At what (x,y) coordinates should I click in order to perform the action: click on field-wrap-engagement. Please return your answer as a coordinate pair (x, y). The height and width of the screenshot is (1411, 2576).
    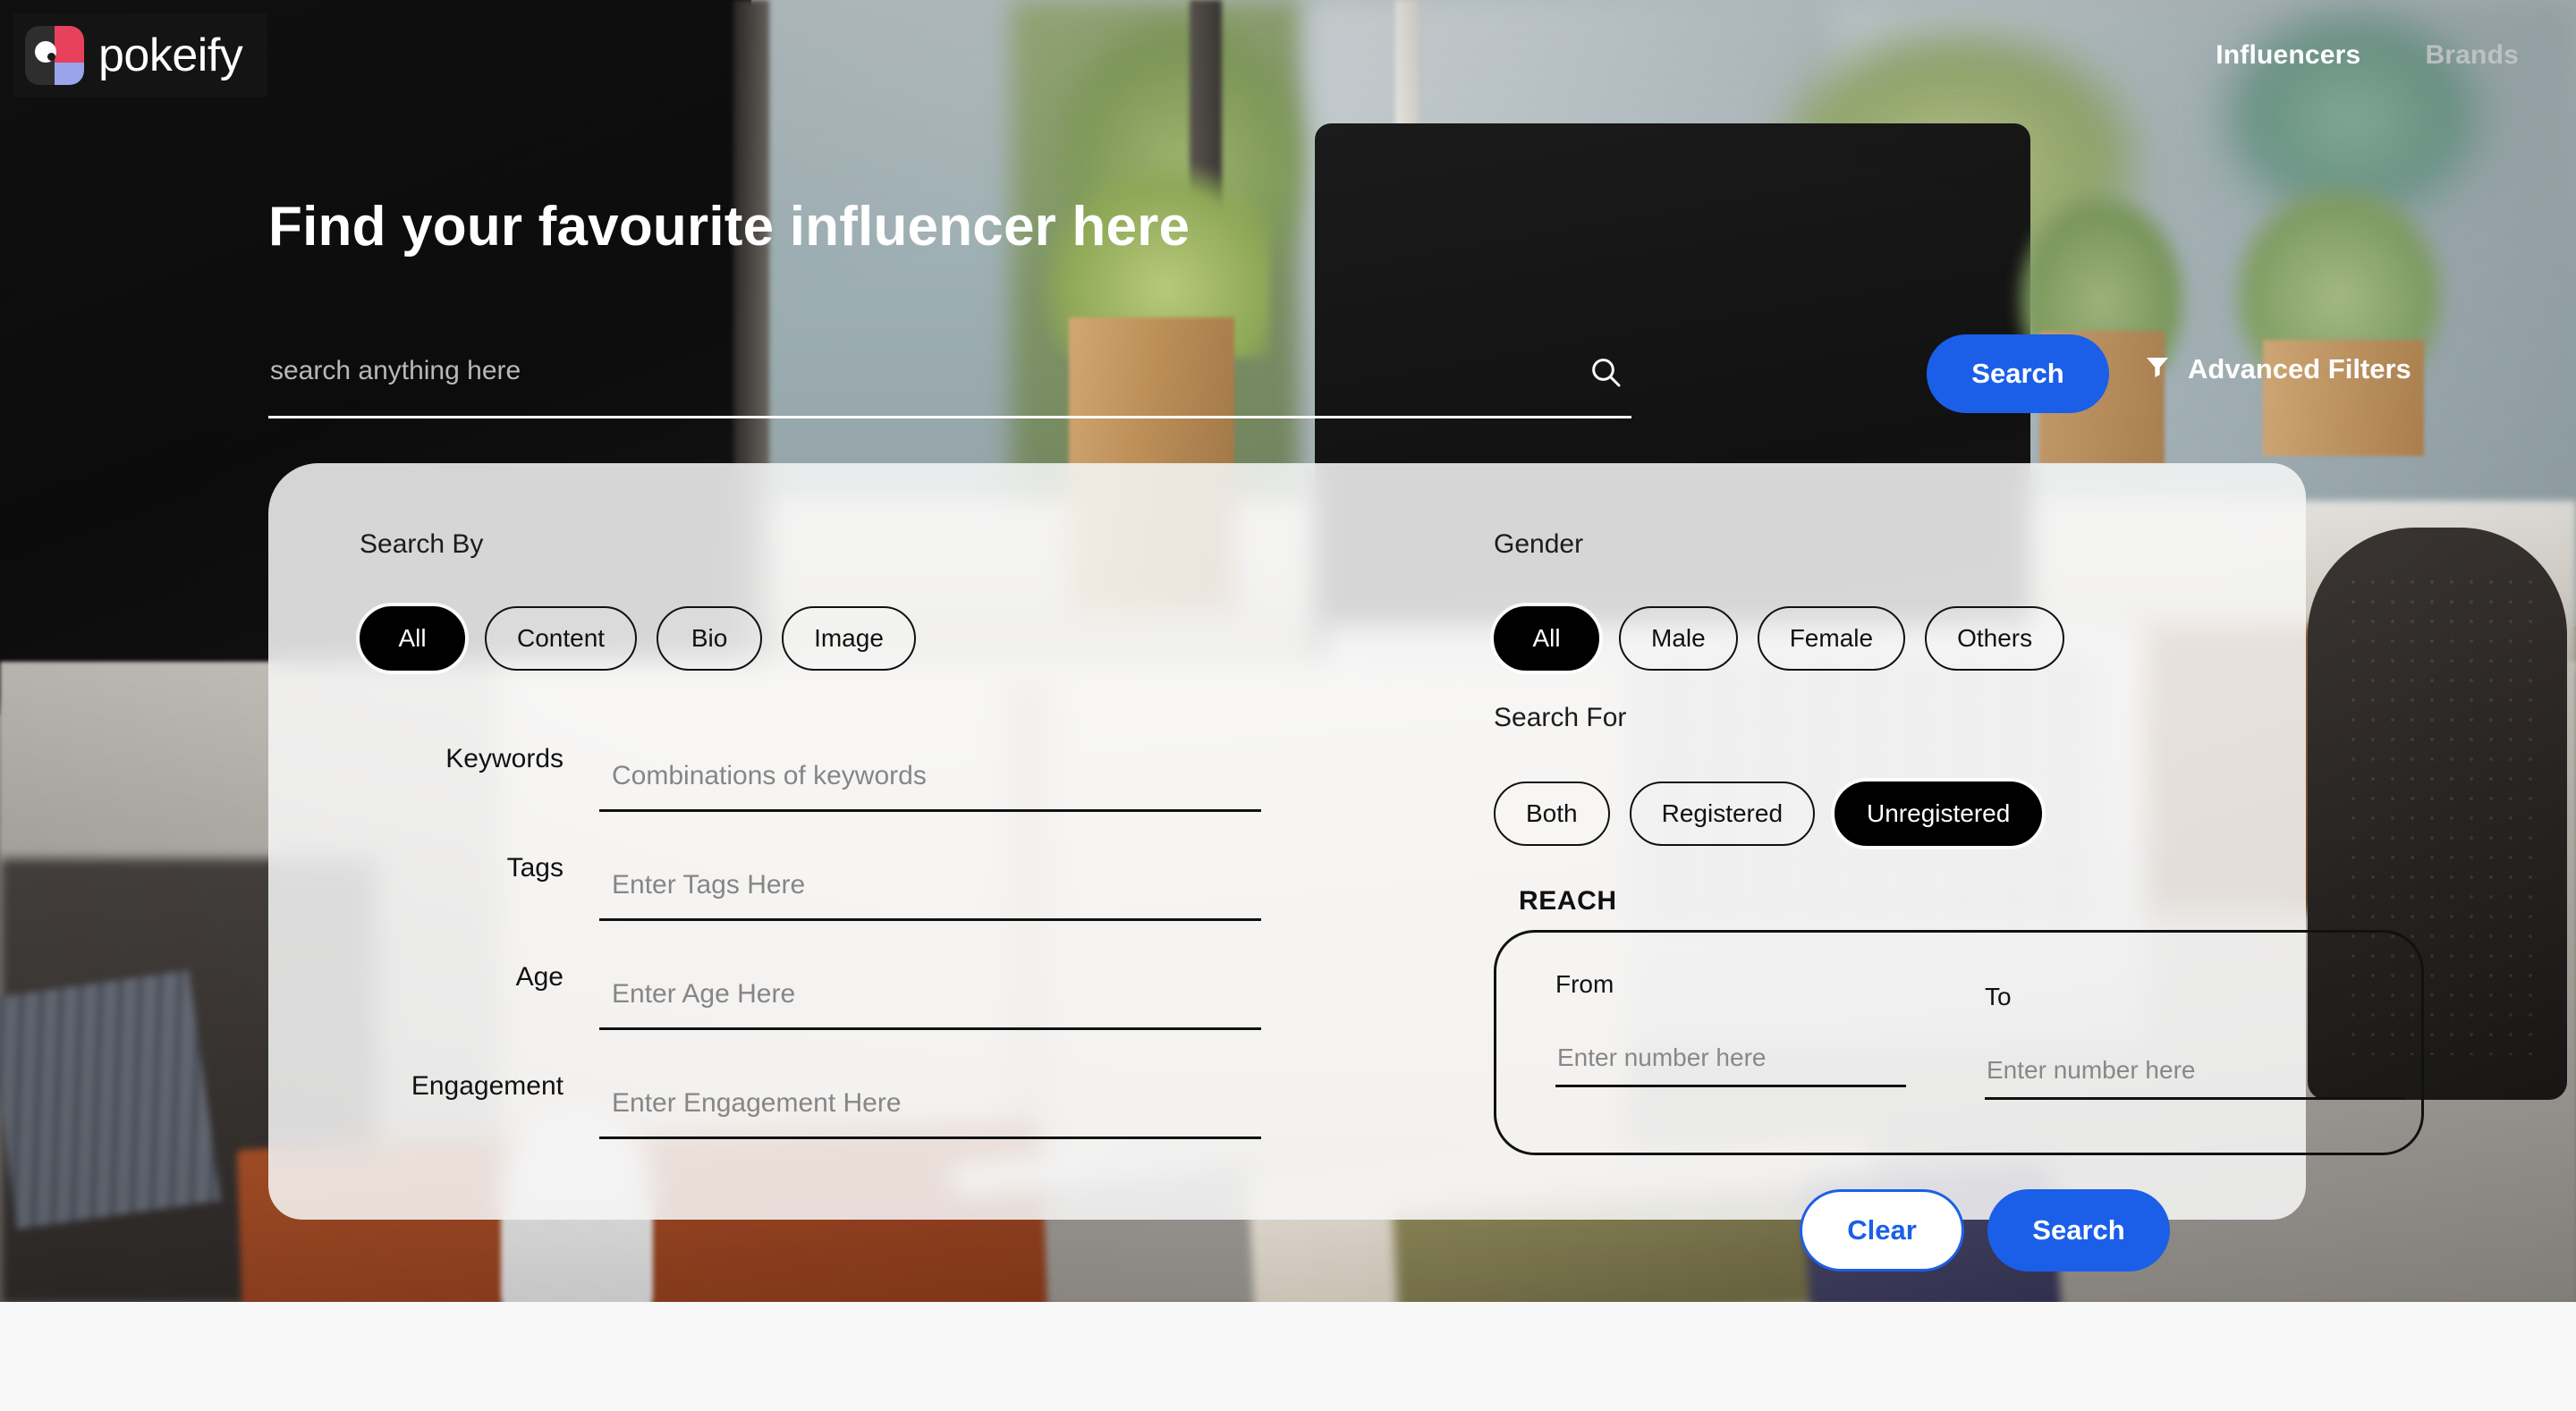
    Looking at the image, I should click on (930, 1111).